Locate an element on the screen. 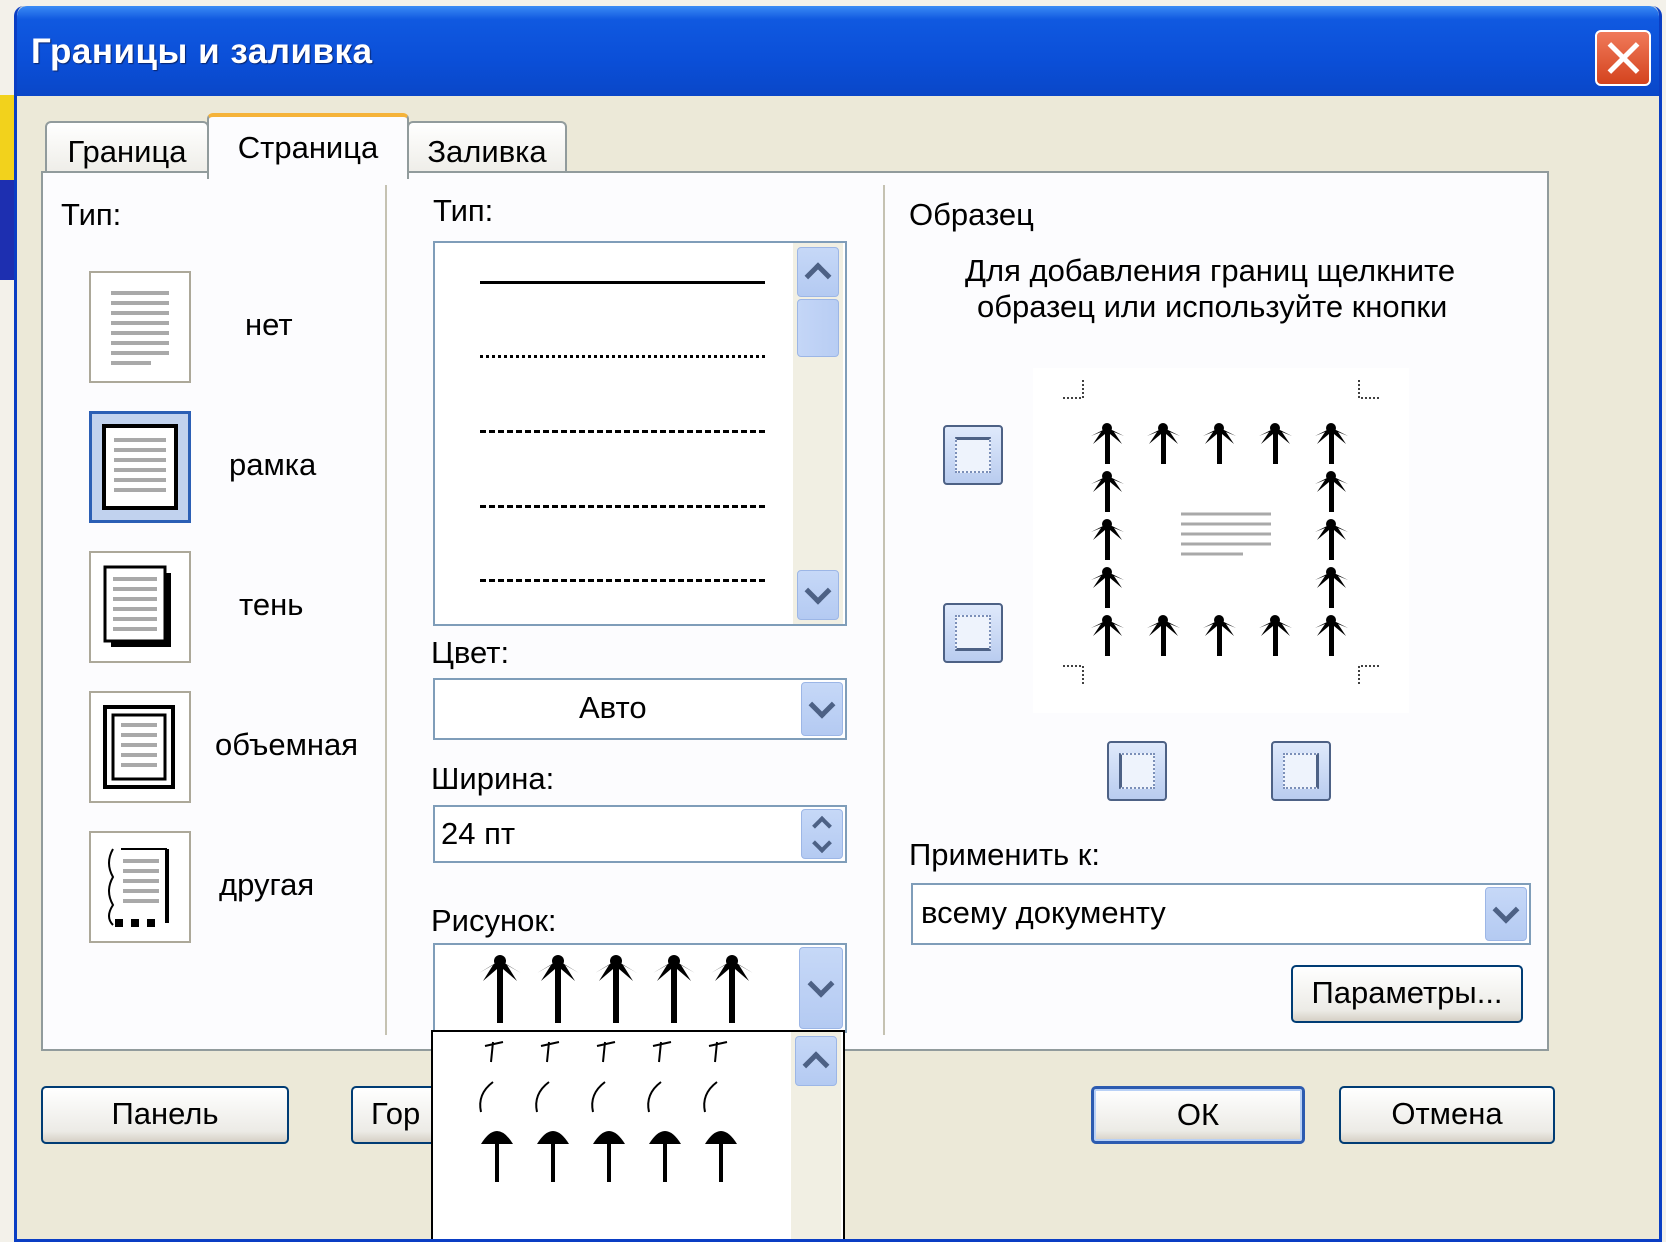 Image resolution: width=1666 pixels, height=1242 pixels. ok-button: ОК is located at coordinates (1198, 1115).